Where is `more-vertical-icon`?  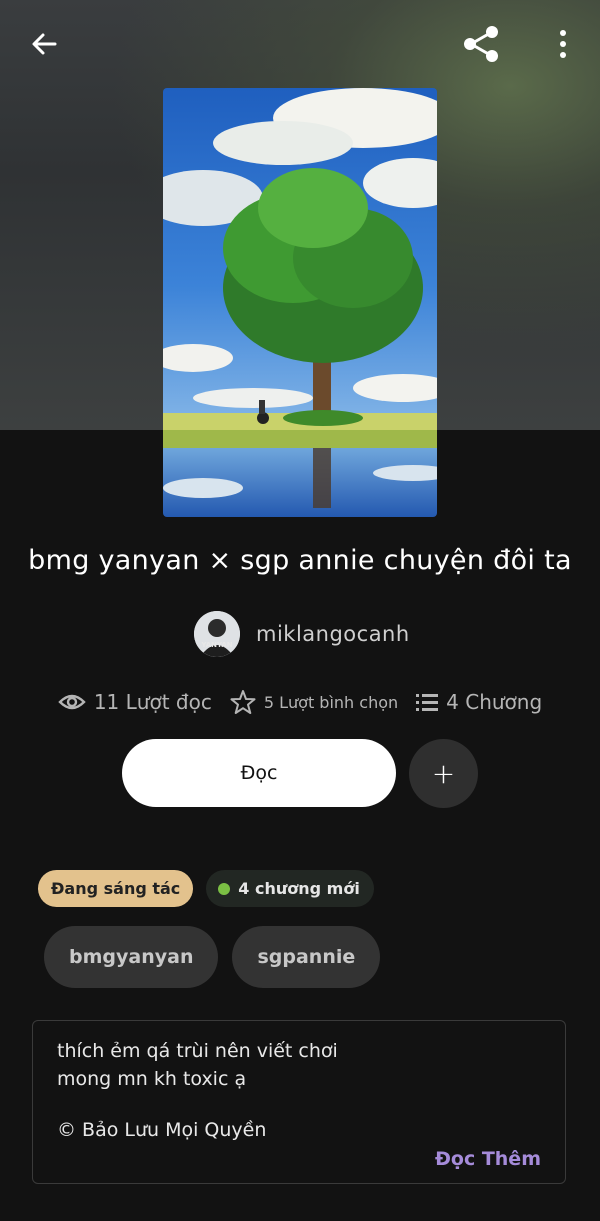
more-vertical-icon is located at coordinates (563, 44).